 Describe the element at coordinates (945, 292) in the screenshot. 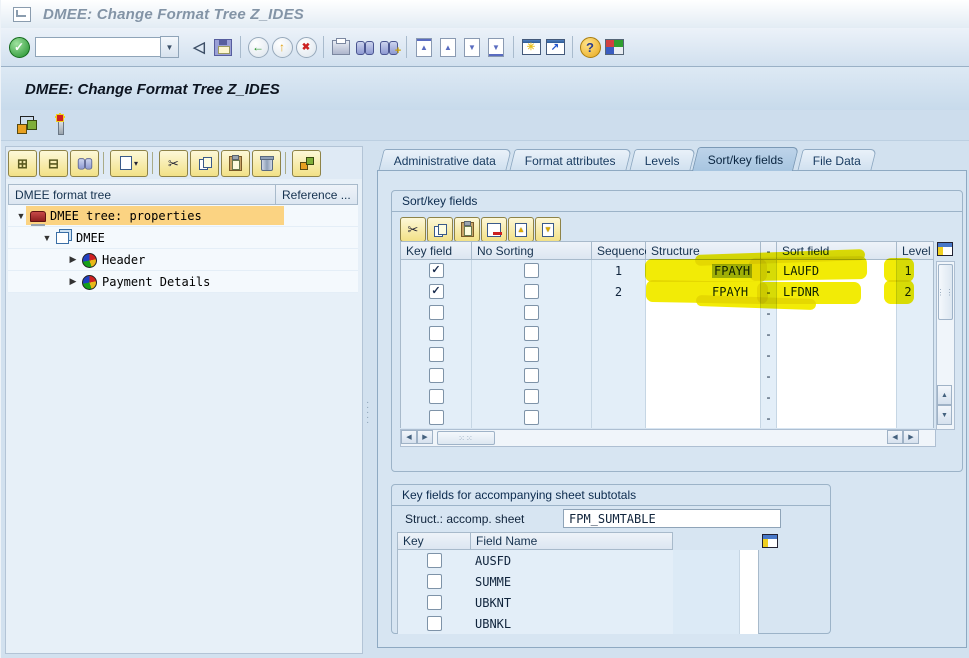

I see `scrollbar-thumb: ⋮⋮` at that location.